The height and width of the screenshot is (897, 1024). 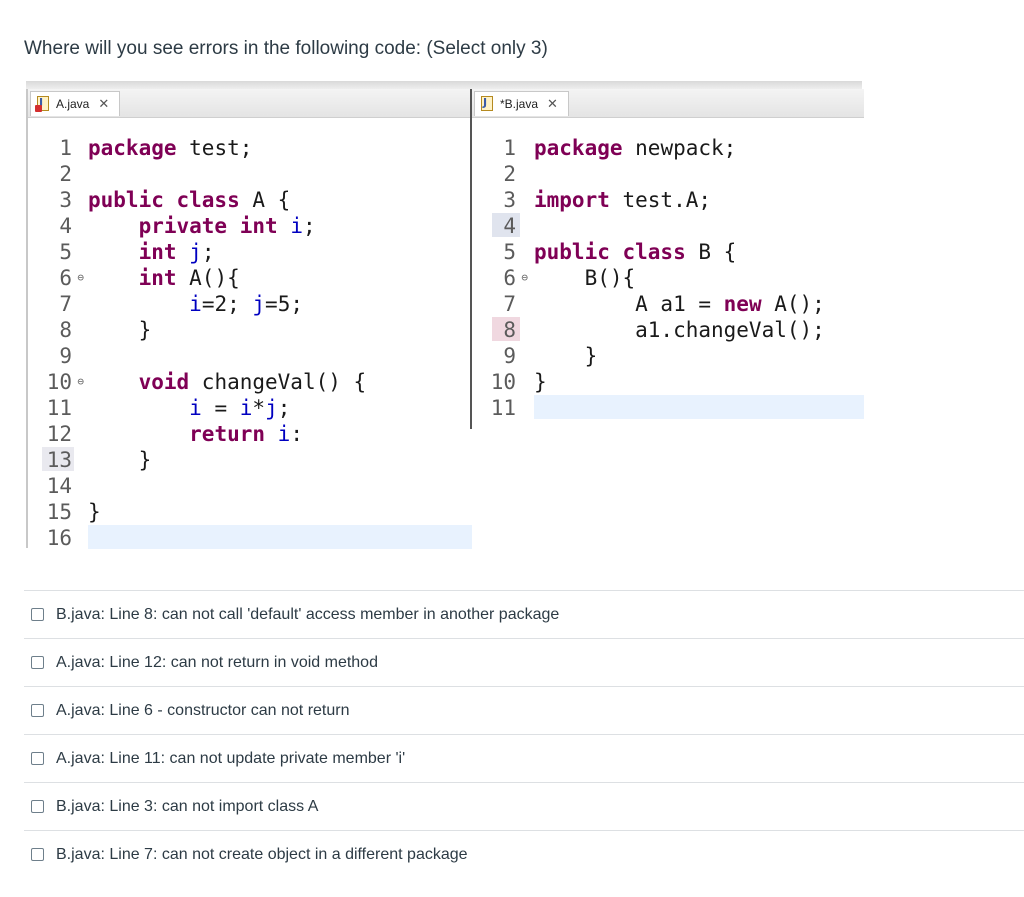 I want to click on line-number: 9, so click(x=65, y=356).